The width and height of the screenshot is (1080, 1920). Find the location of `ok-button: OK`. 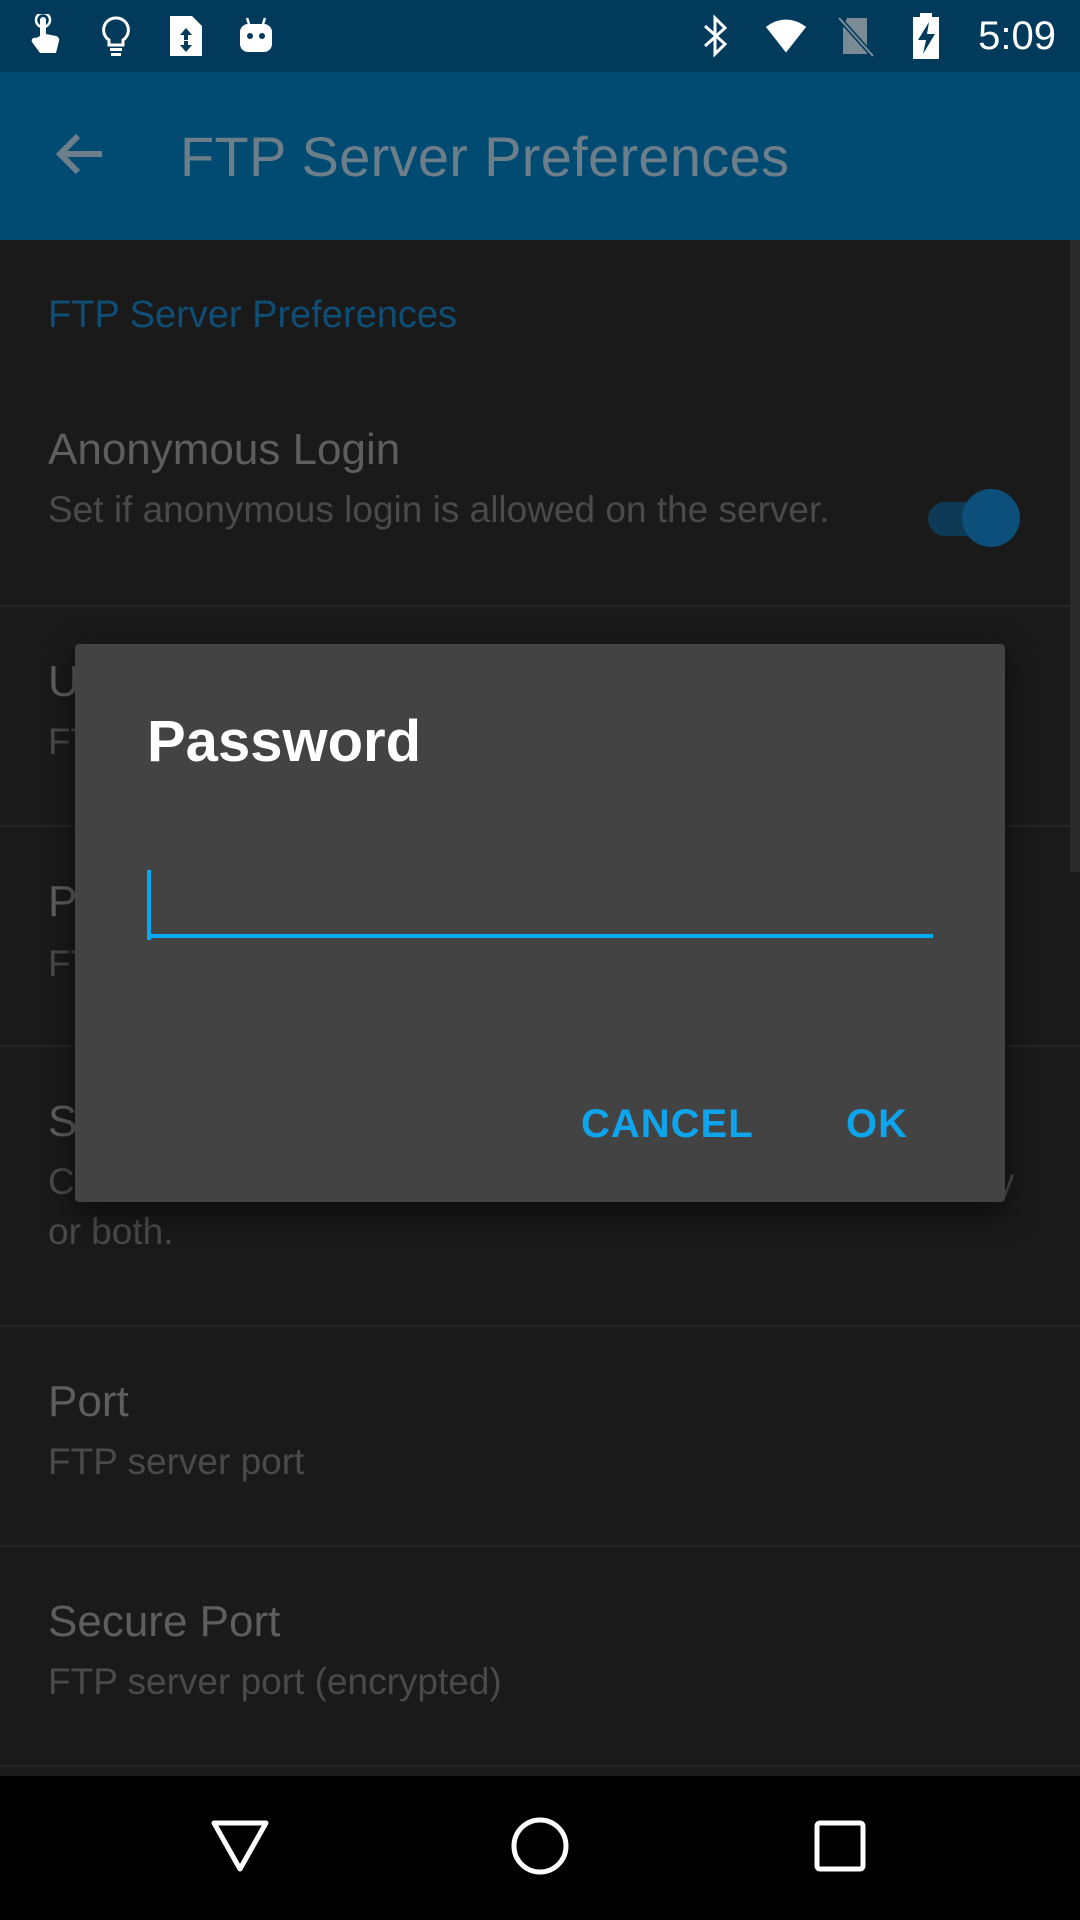

ok-button: OK is located at coordinates (877, 1124).